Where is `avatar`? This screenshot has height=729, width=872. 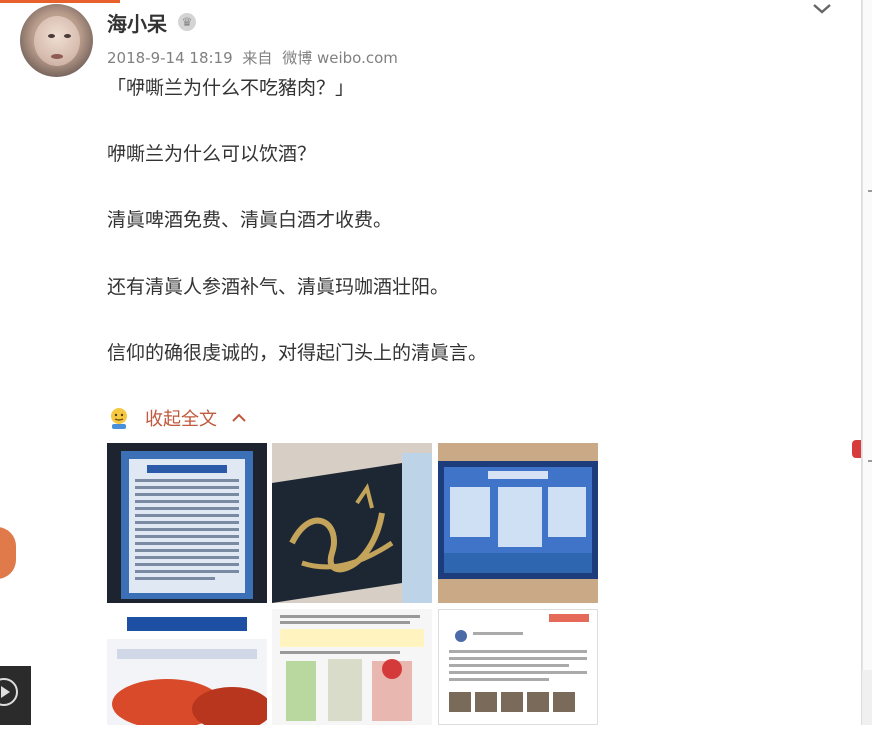 avatar is located at coordinates (56, 40).